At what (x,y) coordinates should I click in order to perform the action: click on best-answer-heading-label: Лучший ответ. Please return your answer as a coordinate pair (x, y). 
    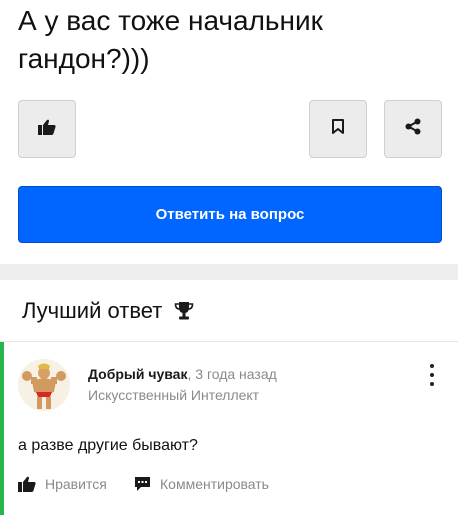
    Looking at the image, I should click on (92, 310).